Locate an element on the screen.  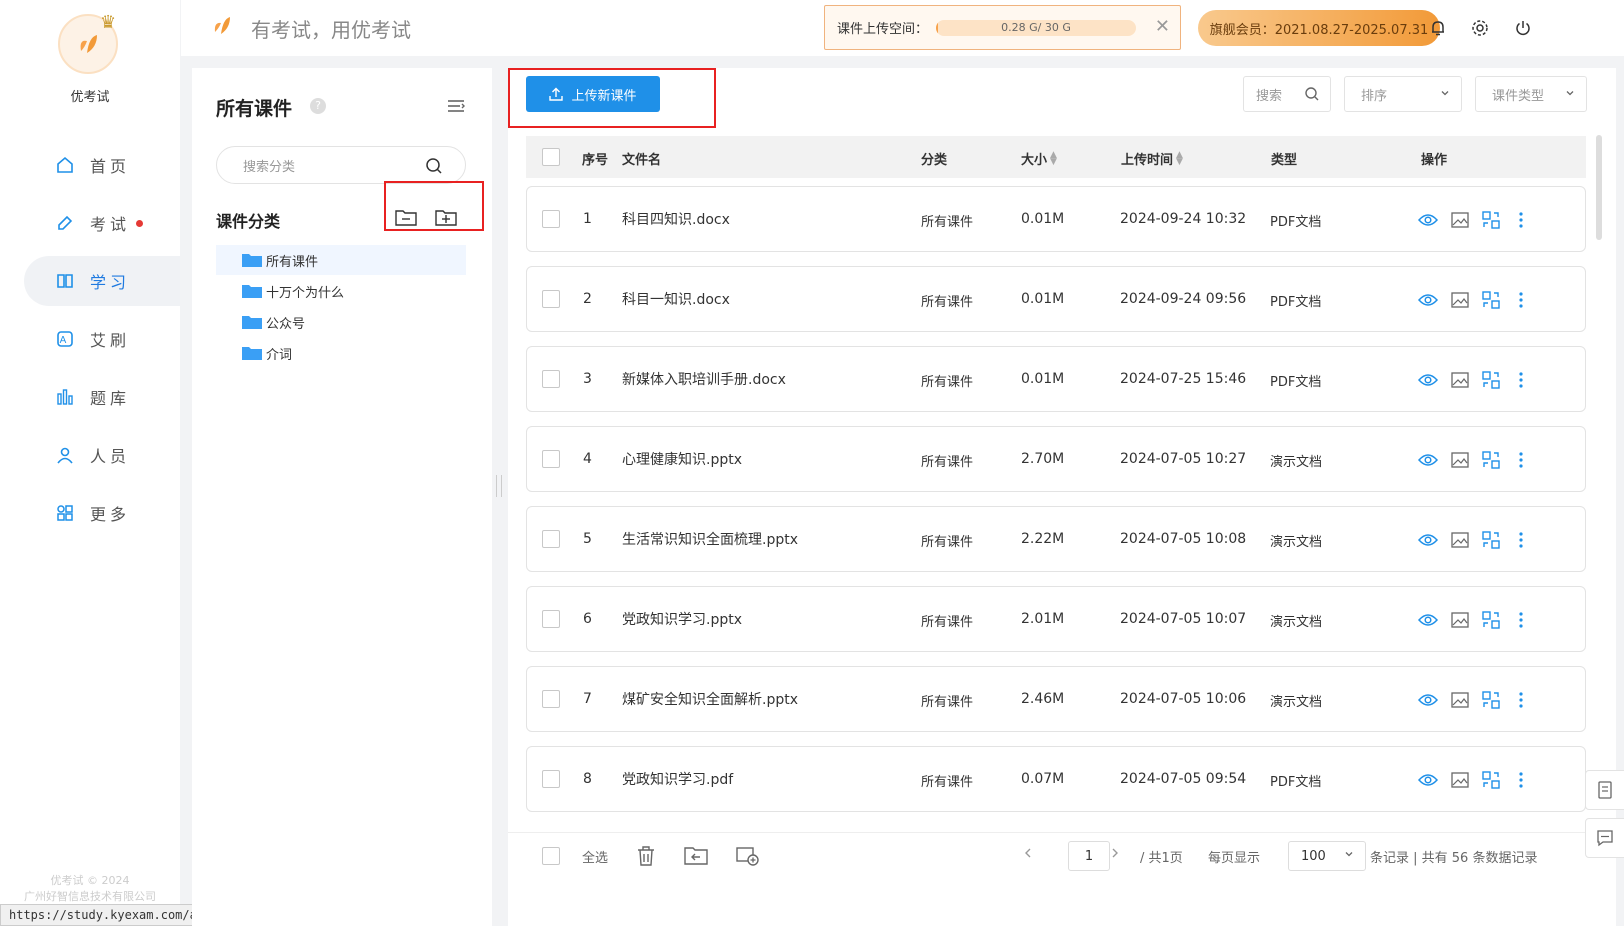
col-time: 上传时间 ▲ ▼ is located at coordinates (1152, 158).